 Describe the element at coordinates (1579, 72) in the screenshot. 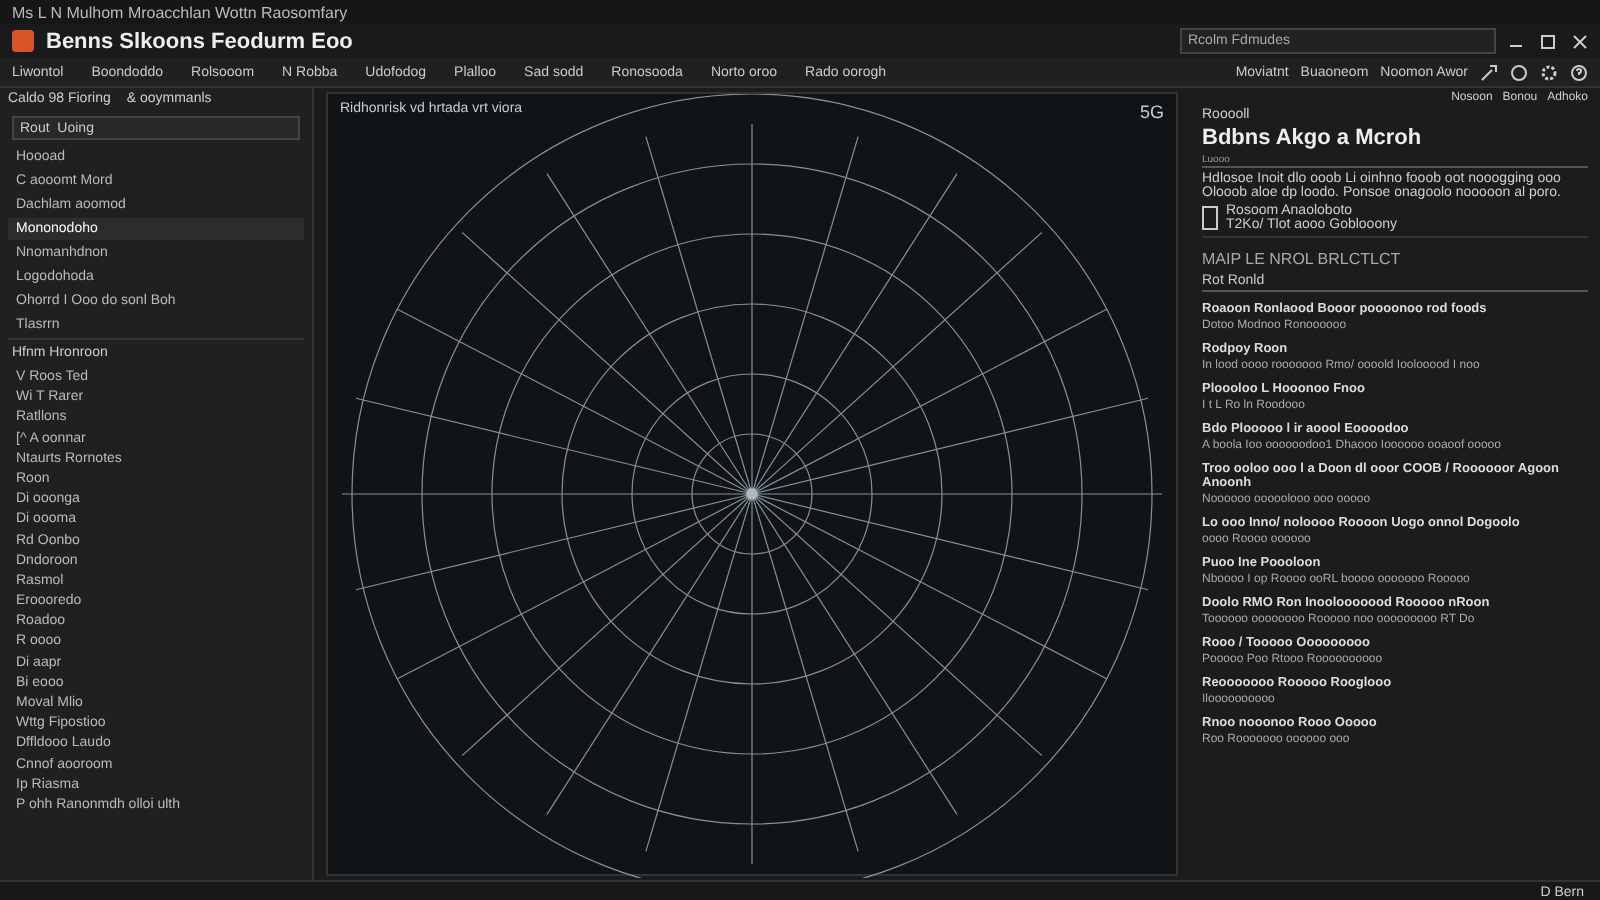

I see `help-icon` at that location.